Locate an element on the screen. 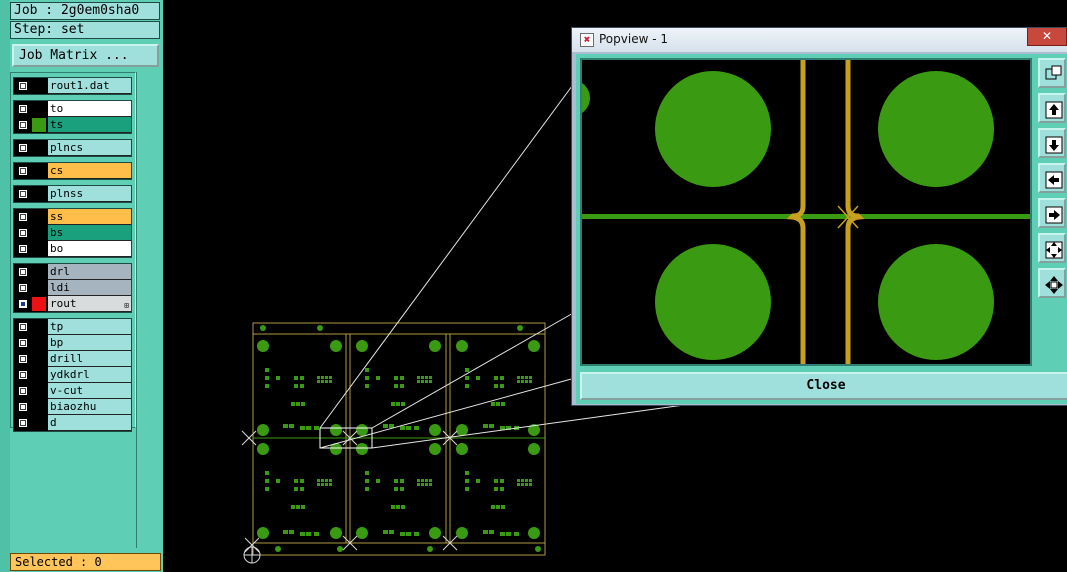 This screenshot has width=1067, height=572. layer-name: biaozhu is located at coordinates (89, 407).